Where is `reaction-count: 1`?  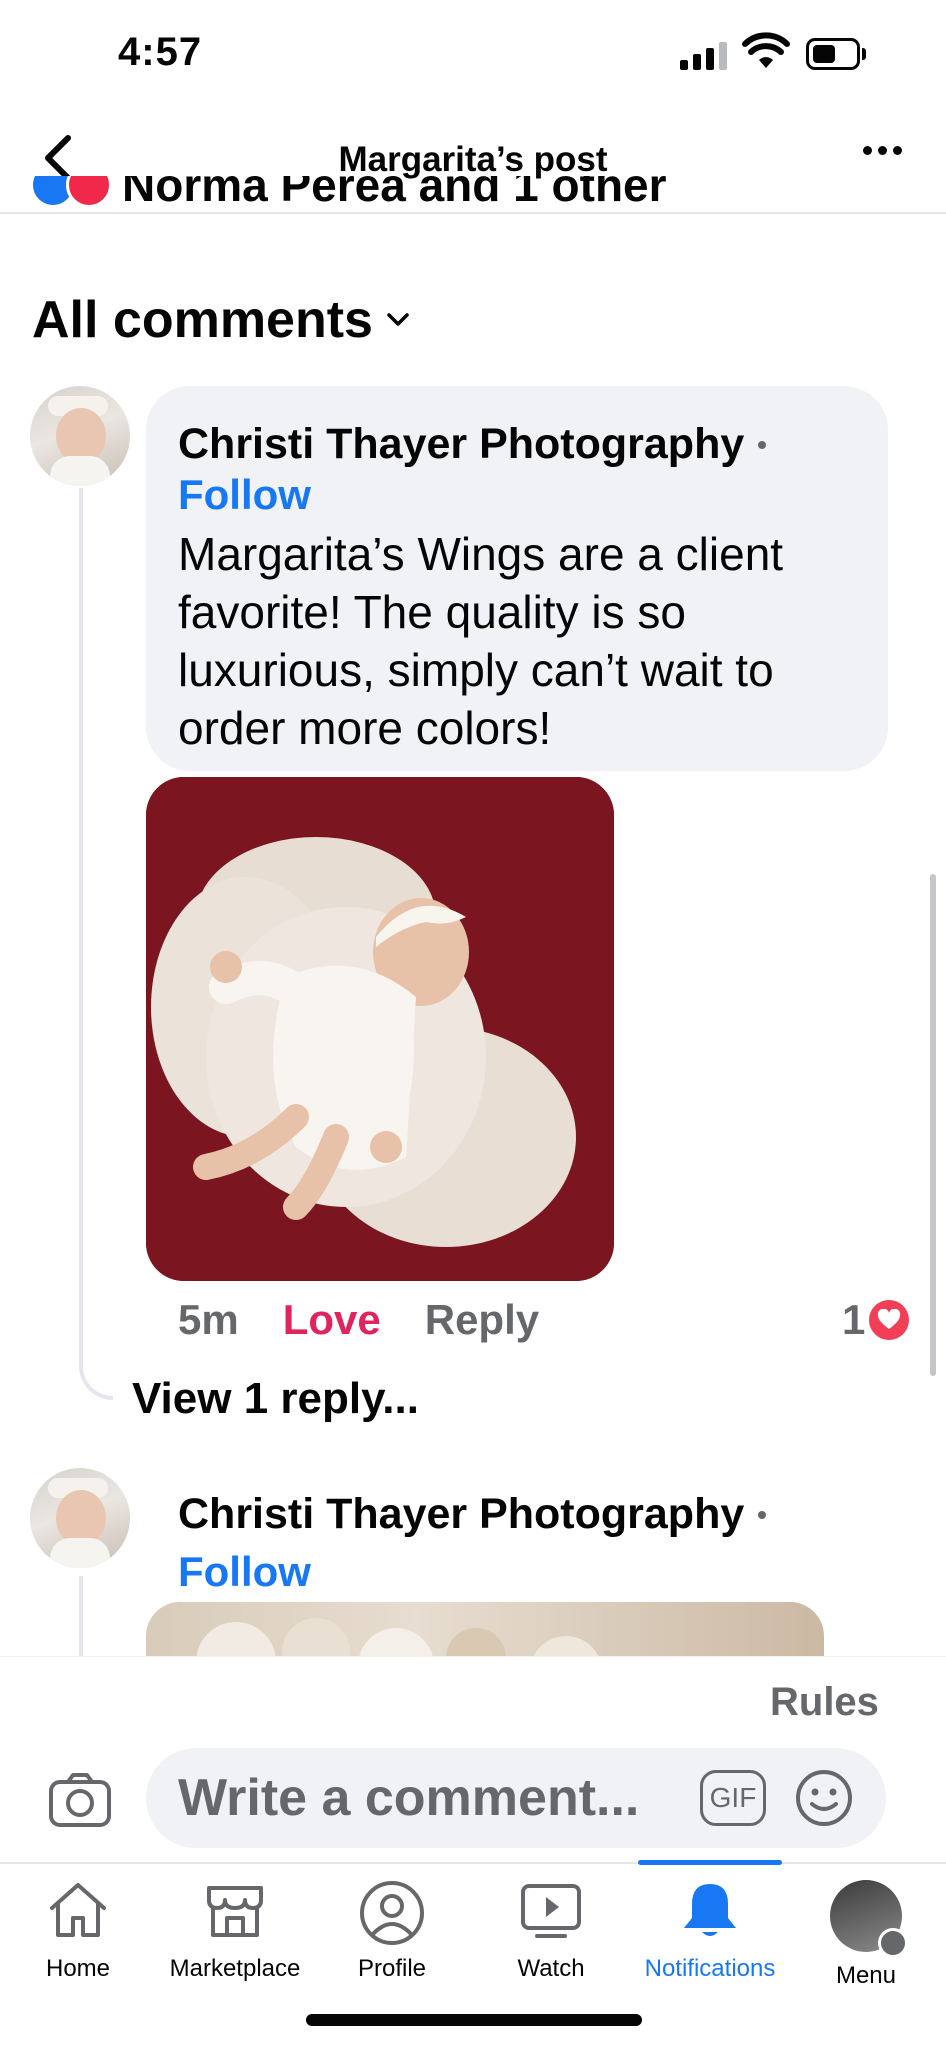 reaction-count: 1 is located at coordinates (854, 1319).